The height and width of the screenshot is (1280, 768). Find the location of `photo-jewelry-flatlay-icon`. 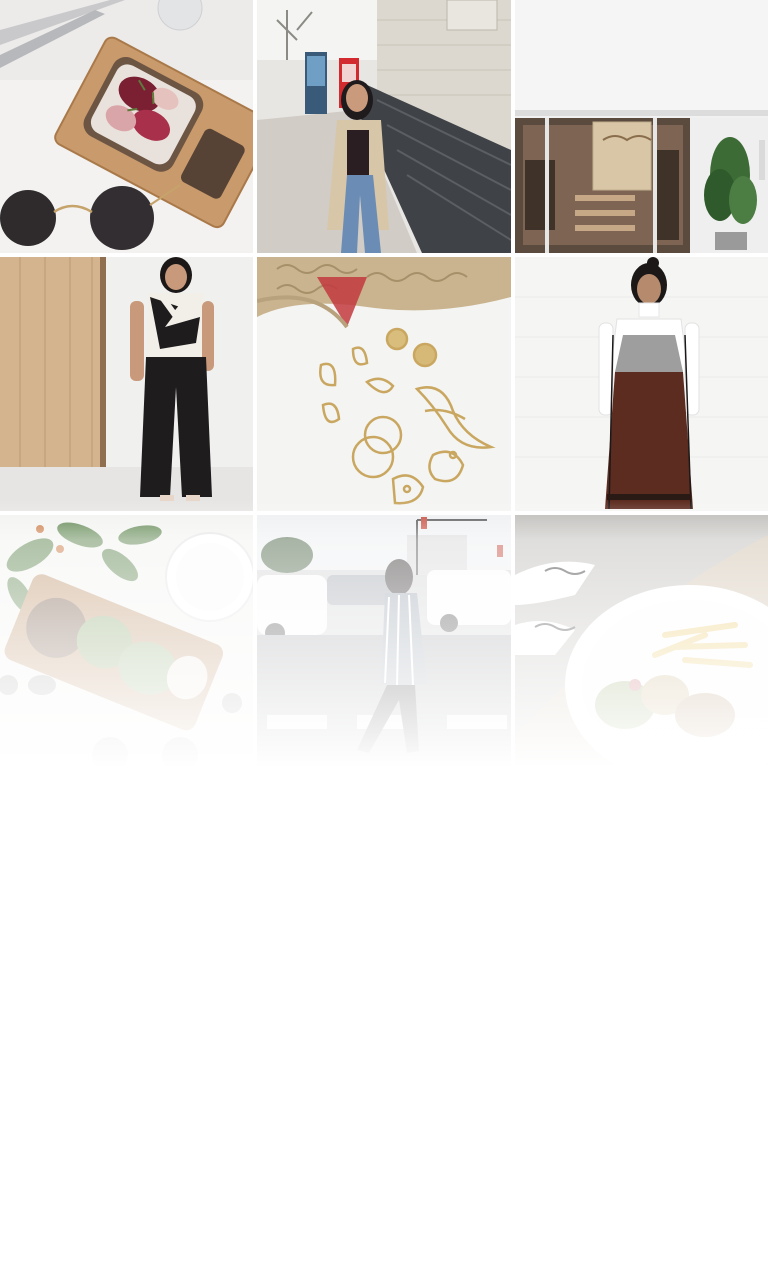

photo-jewelry-flatlay-icon is located at coordinates (384, 384).